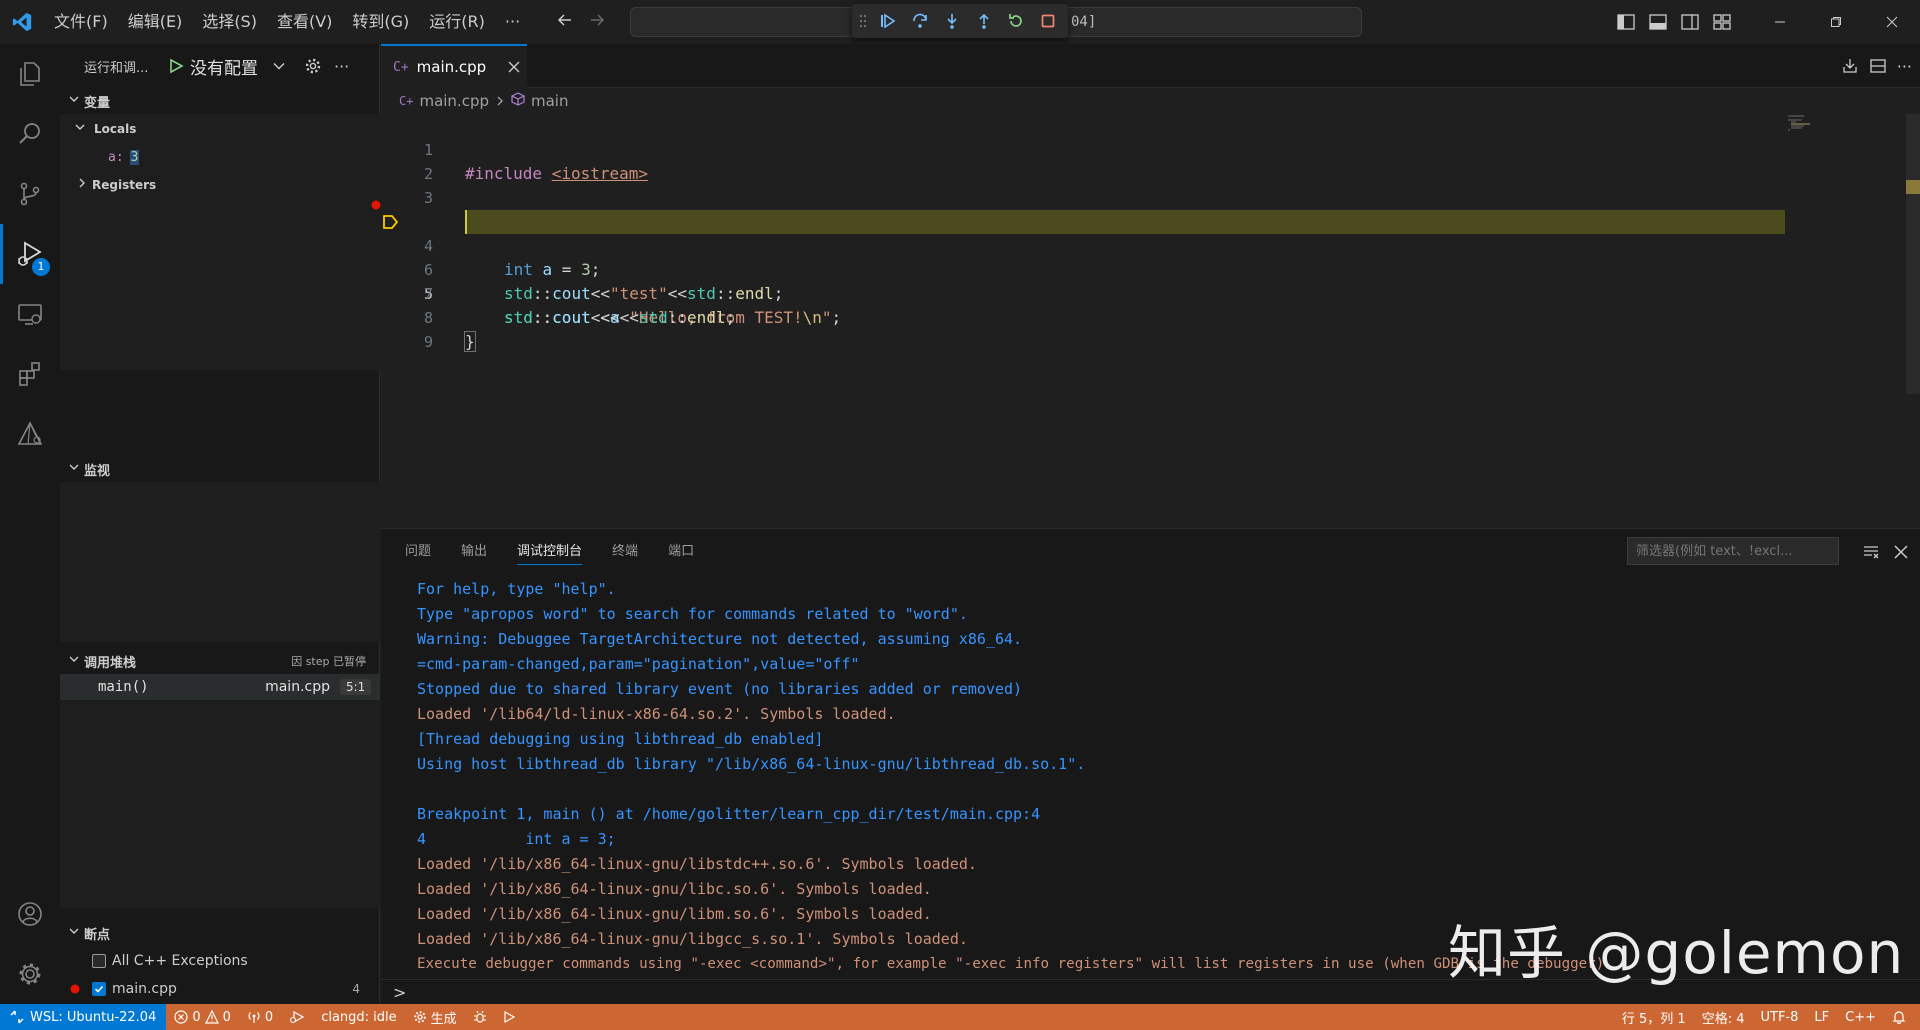 This screenshot has width=1920, height=1030. What do you see at coordinates (279, 66) in the screenshot?
I see `chevron-down-icon` at bounding box center [279, 66].